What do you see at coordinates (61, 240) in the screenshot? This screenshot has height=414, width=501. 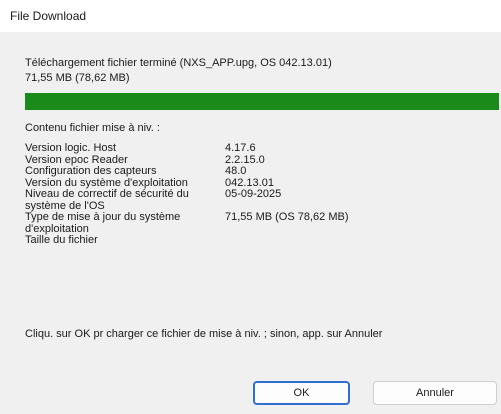 I see `info-label: Taille du fichier` at bounding box center [61, 240].